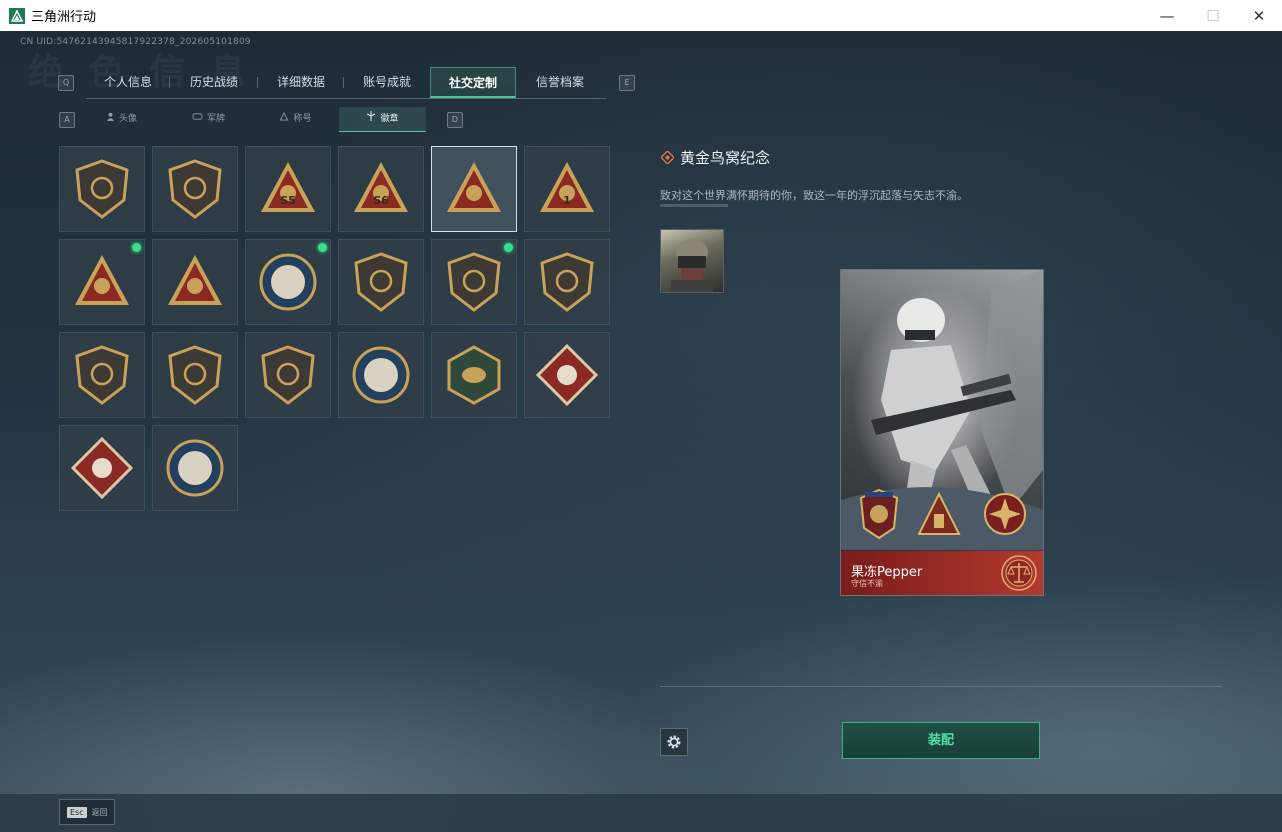  What do you see at coordinates (215, 119) in the screenshot?
I see `subtab-label: 军牌` at bounding box center [215, 119].